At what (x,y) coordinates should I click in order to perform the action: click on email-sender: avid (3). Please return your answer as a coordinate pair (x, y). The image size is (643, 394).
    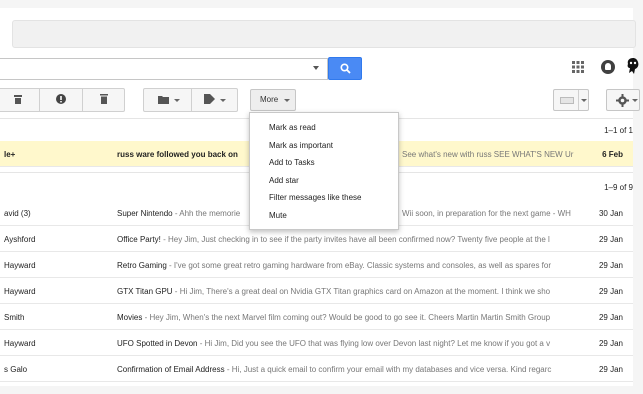
    Looking at the image, I should click on (17, 213).